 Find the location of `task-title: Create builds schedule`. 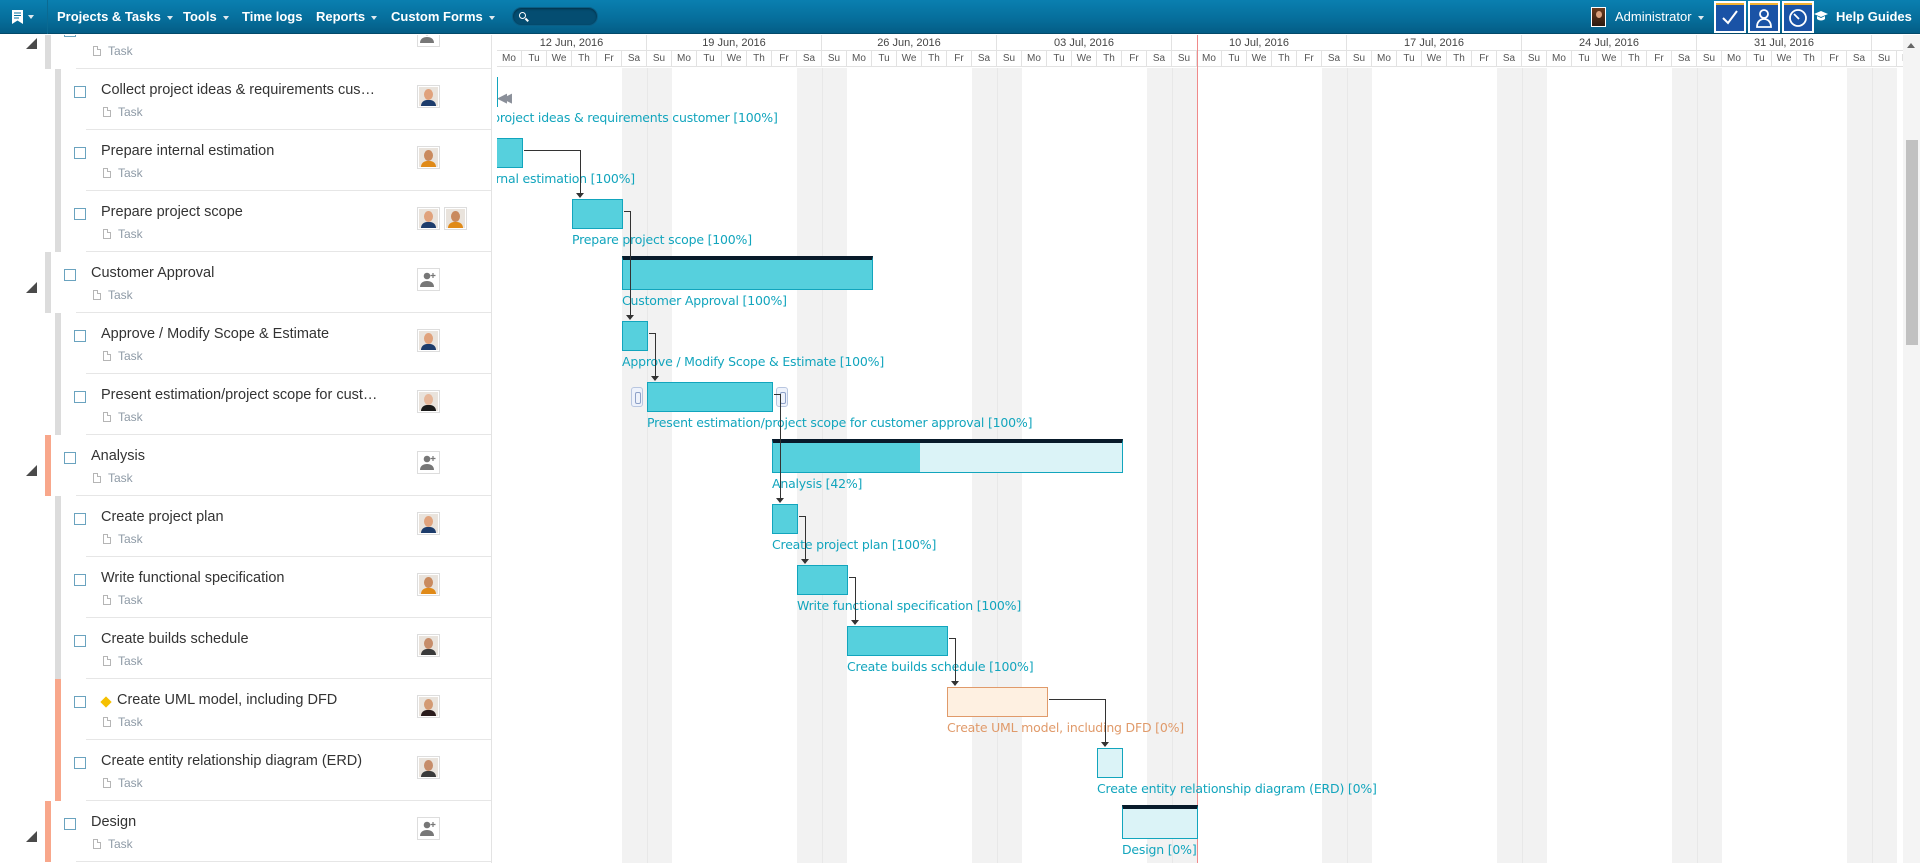

task-title: Create builds schedule is located at coordinates (175, 639).